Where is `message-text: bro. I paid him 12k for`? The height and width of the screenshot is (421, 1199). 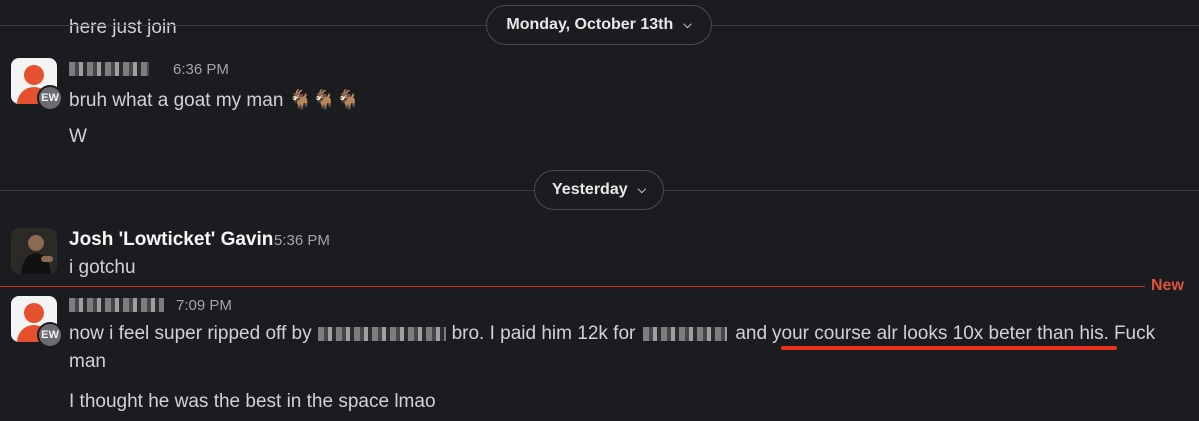 message-text: bro. I paid him 12k for is located at coordinates (543, 333).